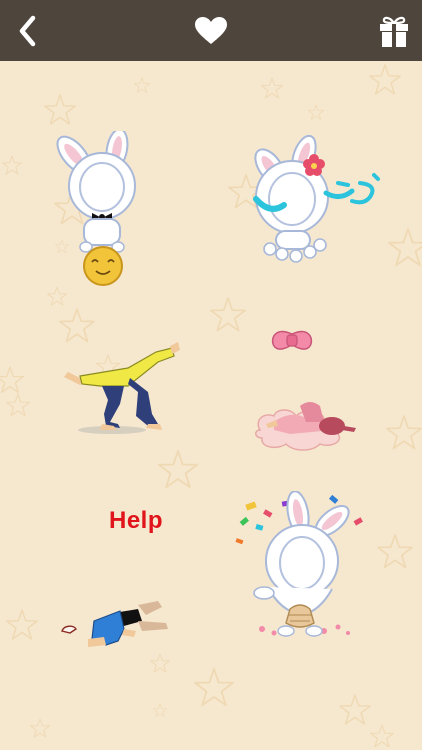 The width and height of the screenshot is (422, 750). Describe the element at coordinates (114, 624) in the screenshot. I see `fallen-man-illustration` at that location.